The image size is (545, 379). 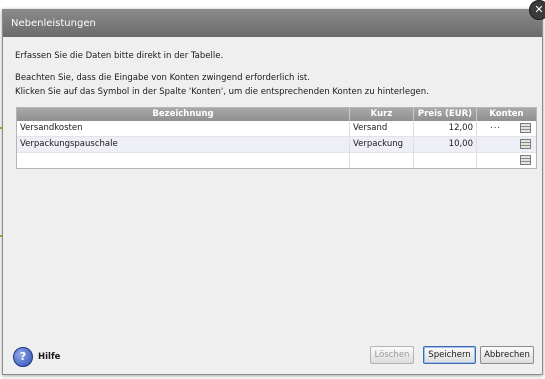 What do you see at coordinates (449, 355) in the screenshot?
I see `save-button: Speichern` at bounding box center [449, 355].